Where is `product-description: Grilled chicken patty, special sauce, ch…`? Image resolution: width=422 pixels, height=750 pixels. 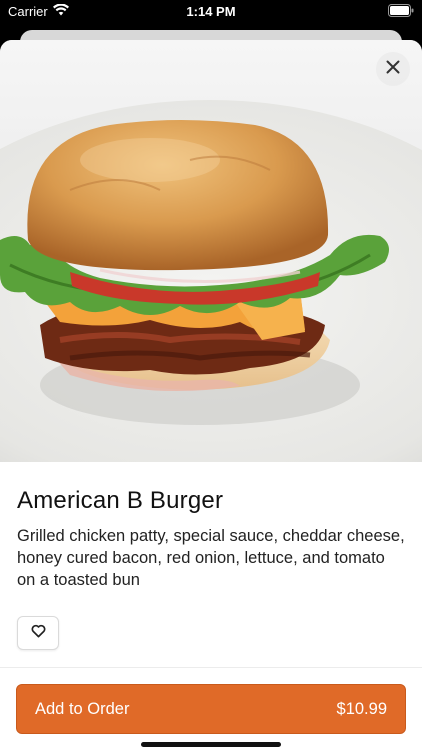 product-description: Grilled chicken patty, special sauce, ch… is located at coordinates (211, 558).